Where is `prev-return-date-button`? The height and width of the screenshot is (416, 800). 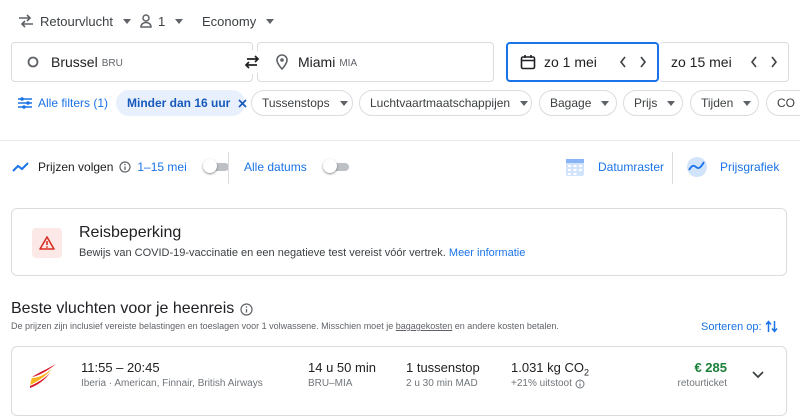
prev-return-date-button is located at coordinates (754, 62).